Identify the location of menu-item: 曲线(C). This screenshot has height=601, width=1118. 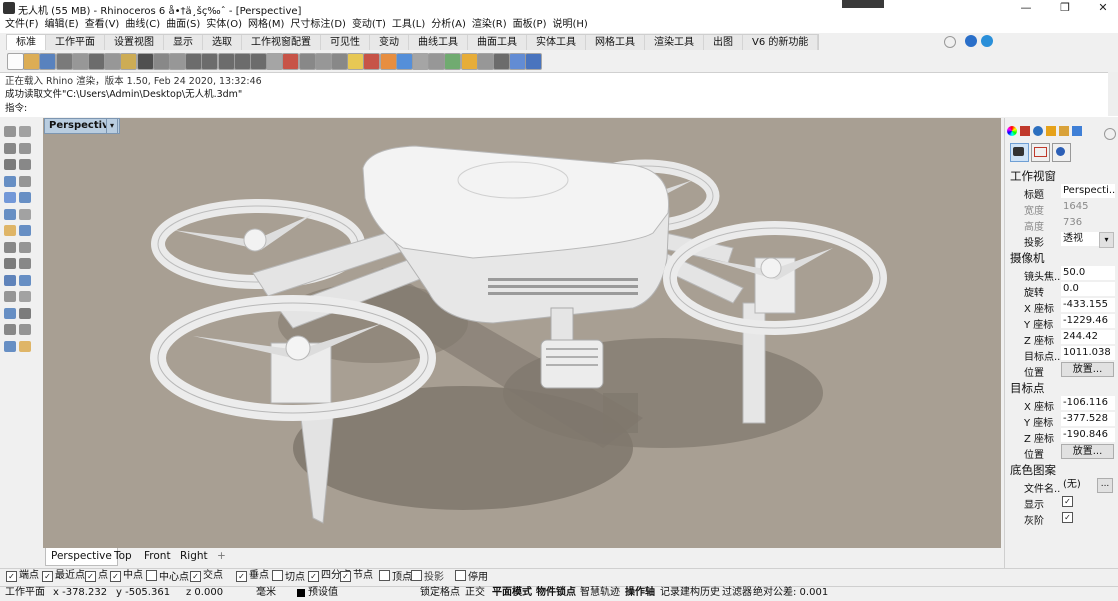
(142, 25).